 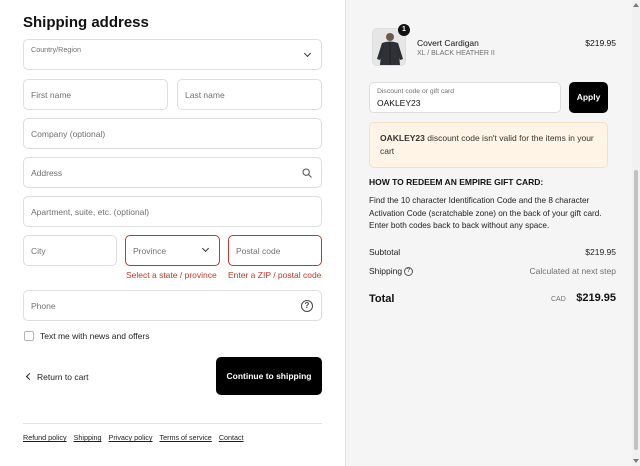 What do you see at coordinates (43, 306) in the screenshot?
I see `phone-placeholder: Phone` at bounding box center [43, 306].